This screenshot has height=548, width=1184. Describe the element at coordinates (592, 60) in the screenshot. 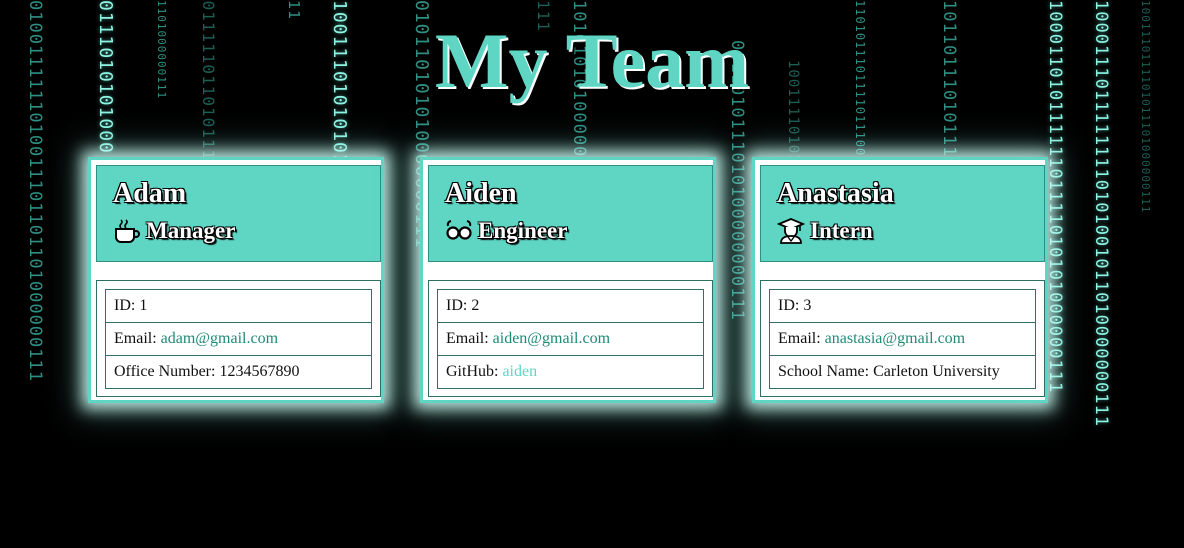

I see `page-title: My Team` at that location.